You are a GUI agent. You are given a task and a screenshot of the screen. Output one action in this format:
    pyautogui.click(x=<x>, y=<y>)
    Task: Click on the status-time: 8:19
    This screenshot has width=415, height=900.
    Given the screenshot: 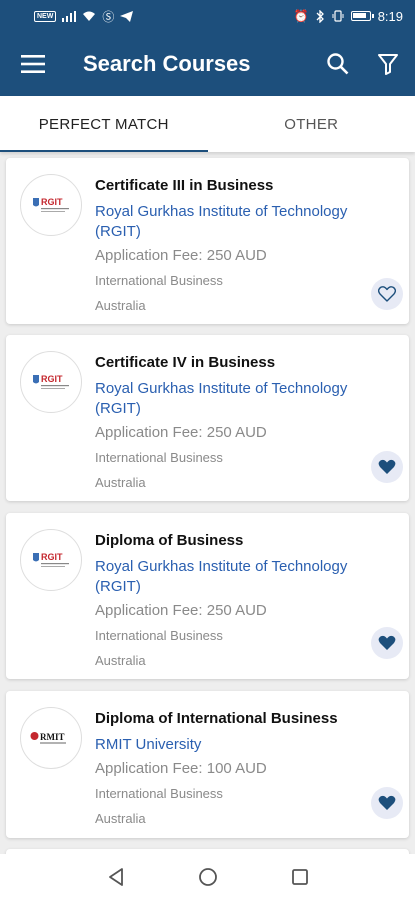 What is the action you would take?
    pyautogui.click(x=390, y=16)
    